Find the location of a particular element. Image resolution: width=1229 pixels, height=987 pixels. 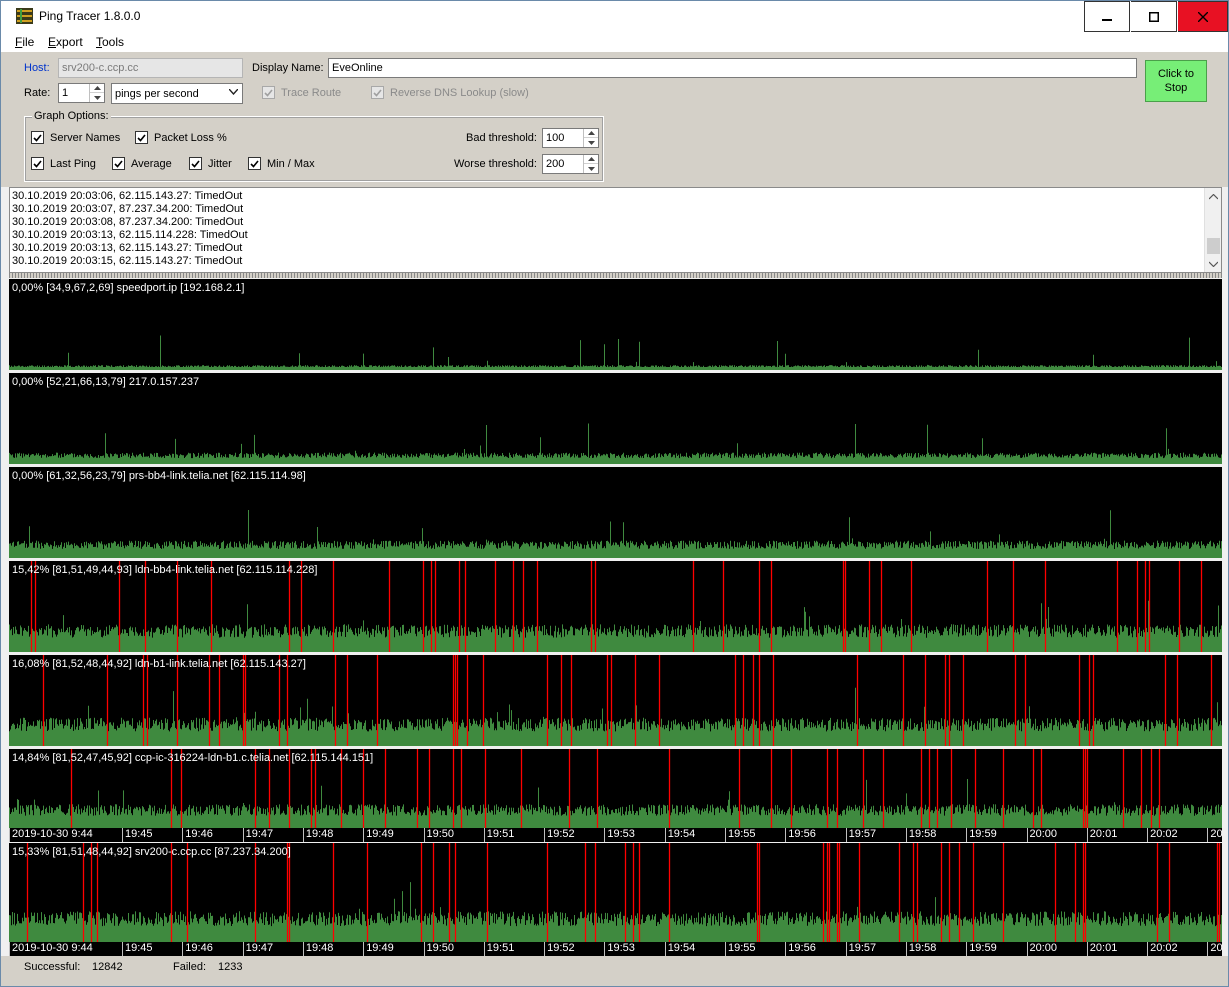

menu-tools: Tools is located at coordinates (110, 42).